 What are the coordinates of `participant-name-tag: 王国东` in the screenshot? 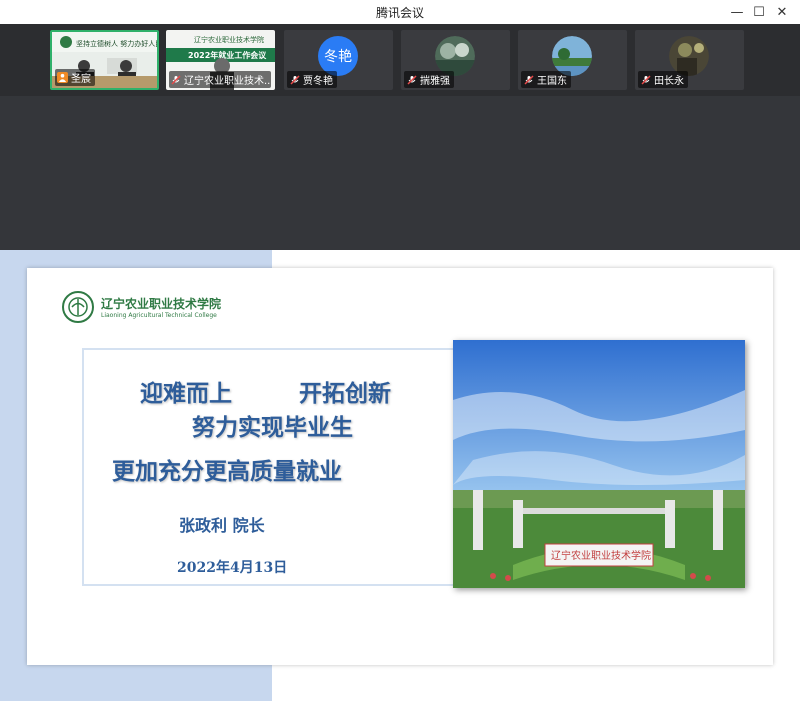 It's located at (546, 79).